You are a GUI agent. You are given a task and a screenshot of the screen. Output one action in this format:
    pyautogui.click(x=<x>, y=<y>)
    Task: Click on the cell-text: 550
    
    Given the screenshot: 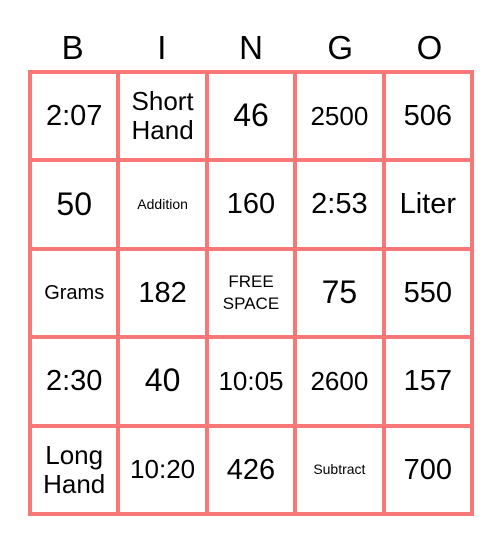 What is the action you would take?
    pyautogui.click(x=427, y=292)
    